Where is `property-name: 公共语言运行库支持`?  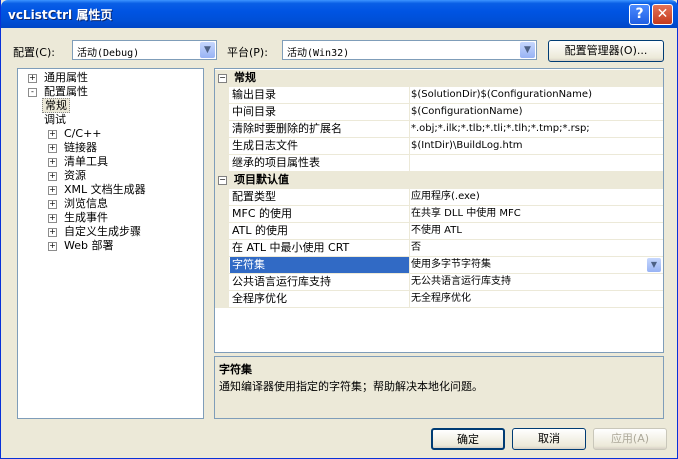
property-name: 公共语言运行库支持 is located at coordinates (320, 282).